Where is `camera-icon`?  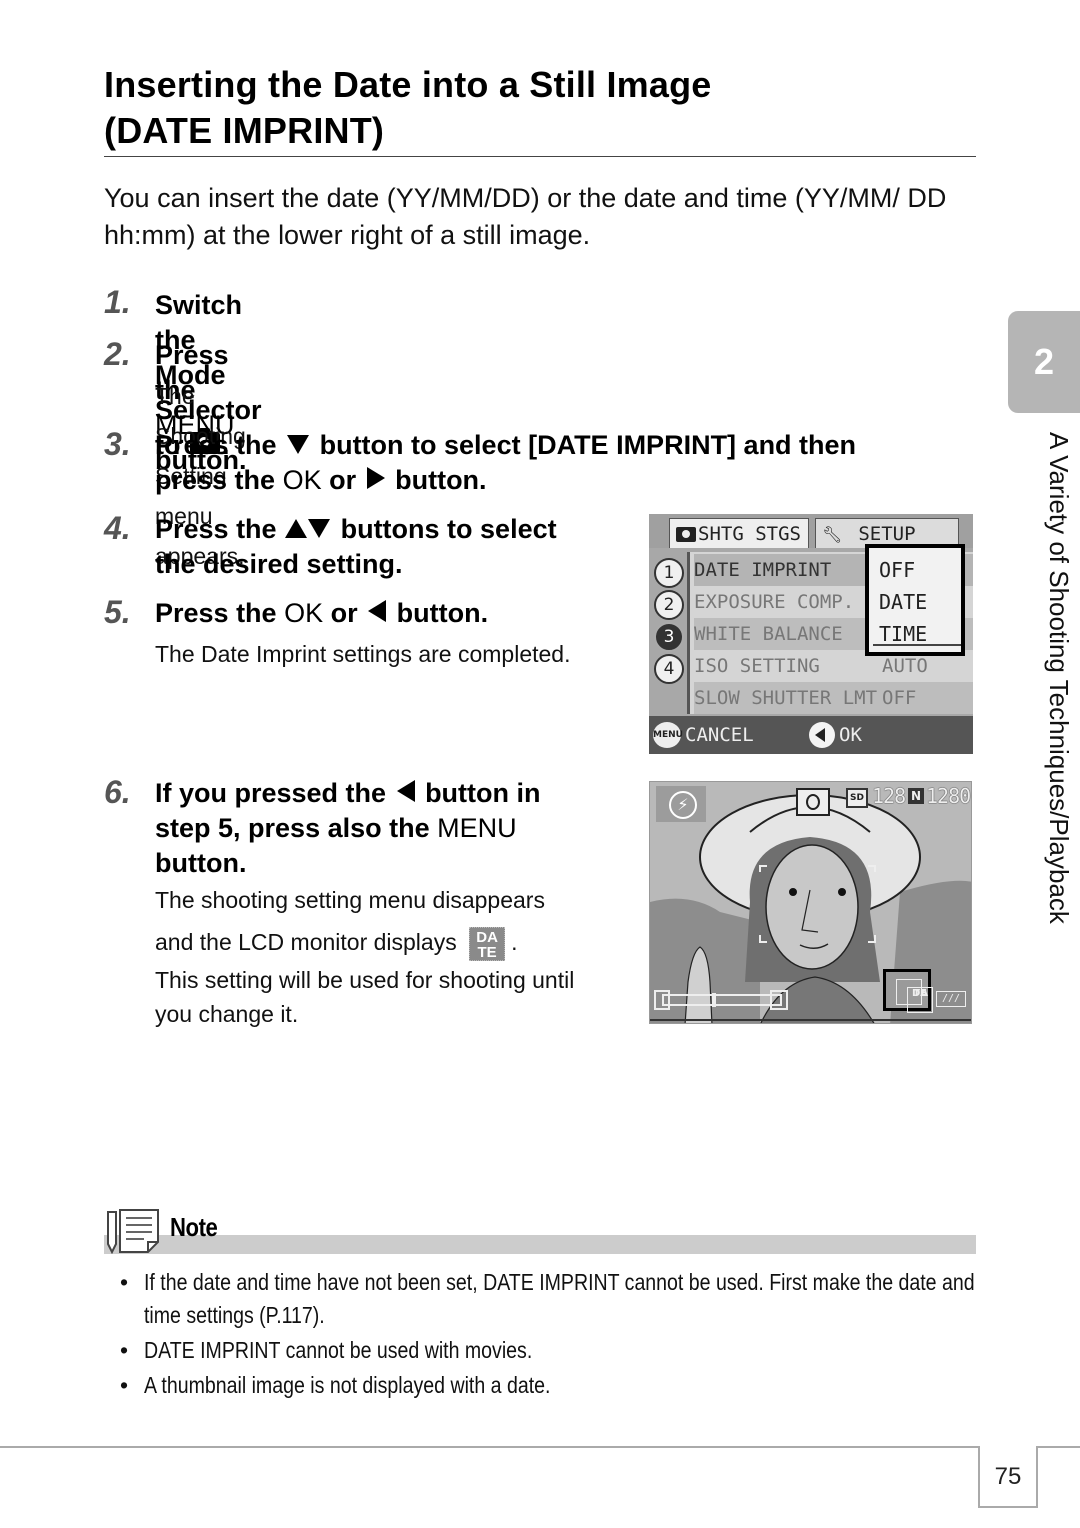 camera-icon is located at coordinates (686, 534).